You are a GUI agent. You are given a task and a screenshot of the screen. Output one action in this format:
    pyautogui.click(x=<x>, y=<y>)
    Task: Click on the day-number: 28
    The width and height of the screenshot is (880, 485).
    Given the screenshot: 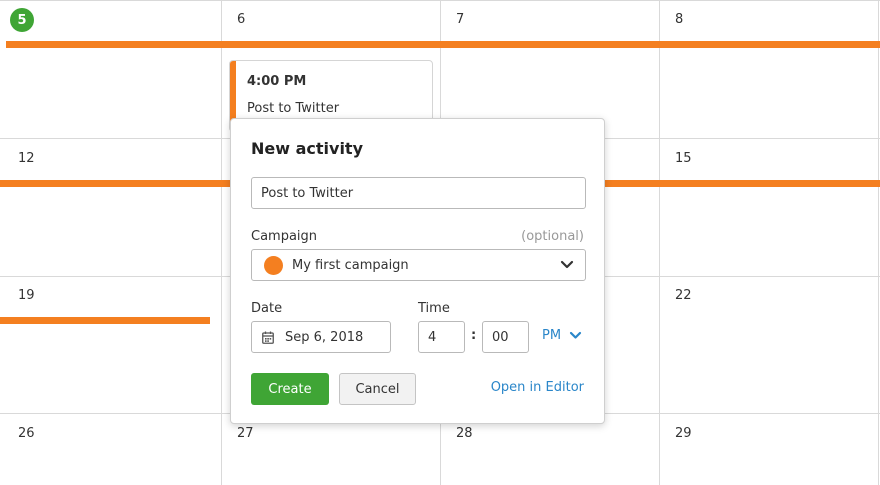 What is the action you would take?
    pyautogui.click(x=464, y=433)
    